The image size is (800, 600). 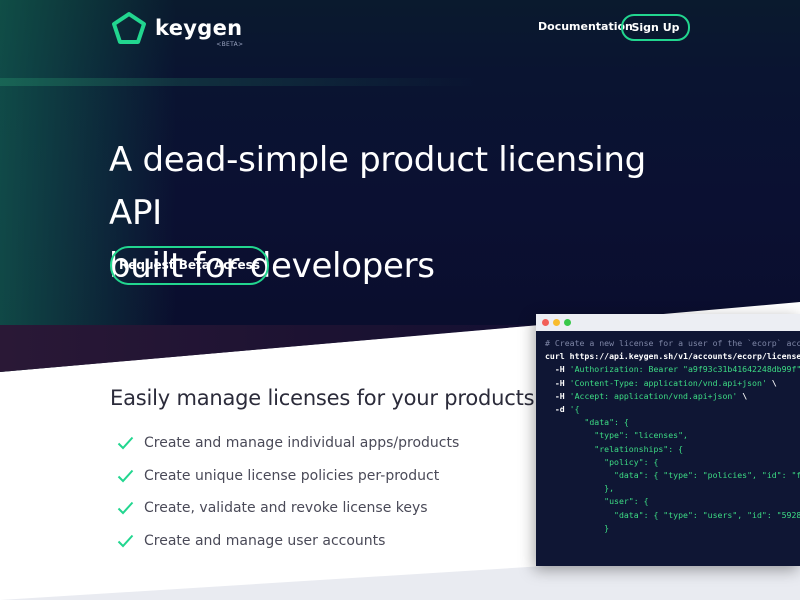 What do you see at coordinates (377, 186) in the screenshot?
I see `hero-headline-line1: A dead-simple product licensing API` at bounding box center [377, 186].